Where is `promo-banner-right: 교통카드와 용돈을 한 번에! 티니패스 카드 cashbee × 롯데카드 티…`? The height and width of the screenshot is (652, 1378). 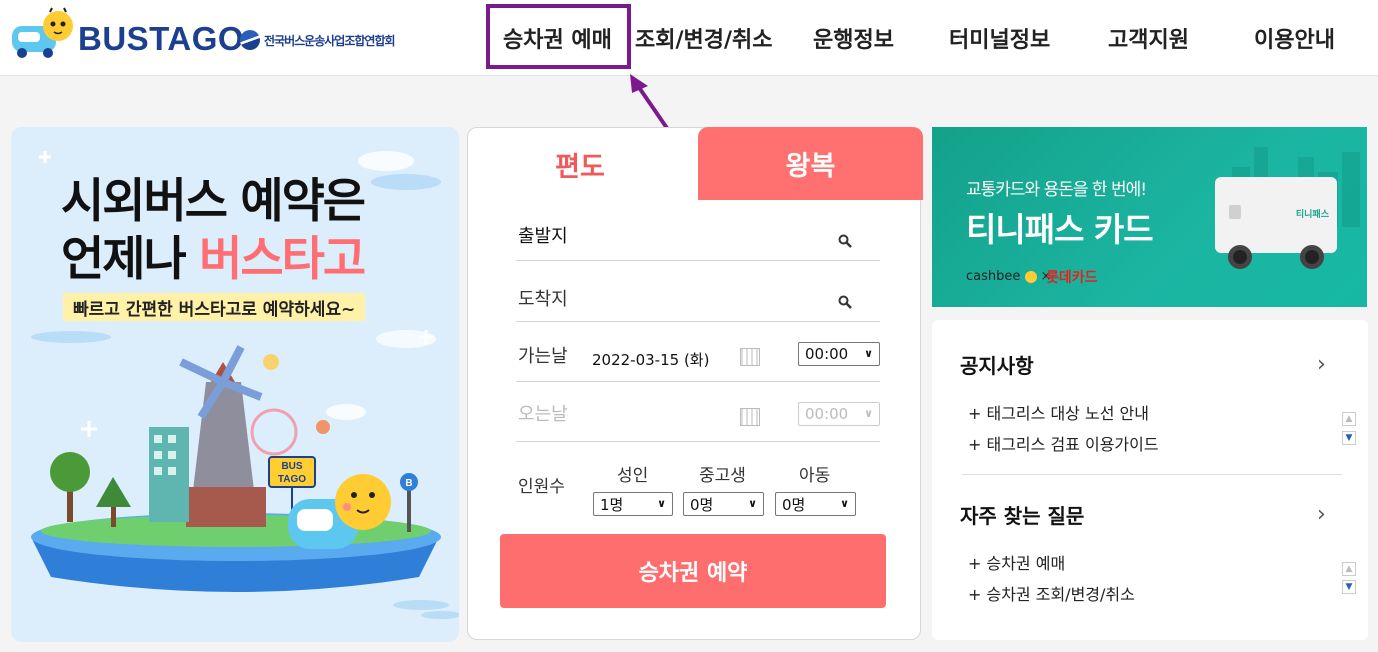 promo-banner-right: 교통카드와 용돈을 한 번에! 티니패스 카드 cashbee × 롯데카드 티… is located at coordinates (1149, 217).